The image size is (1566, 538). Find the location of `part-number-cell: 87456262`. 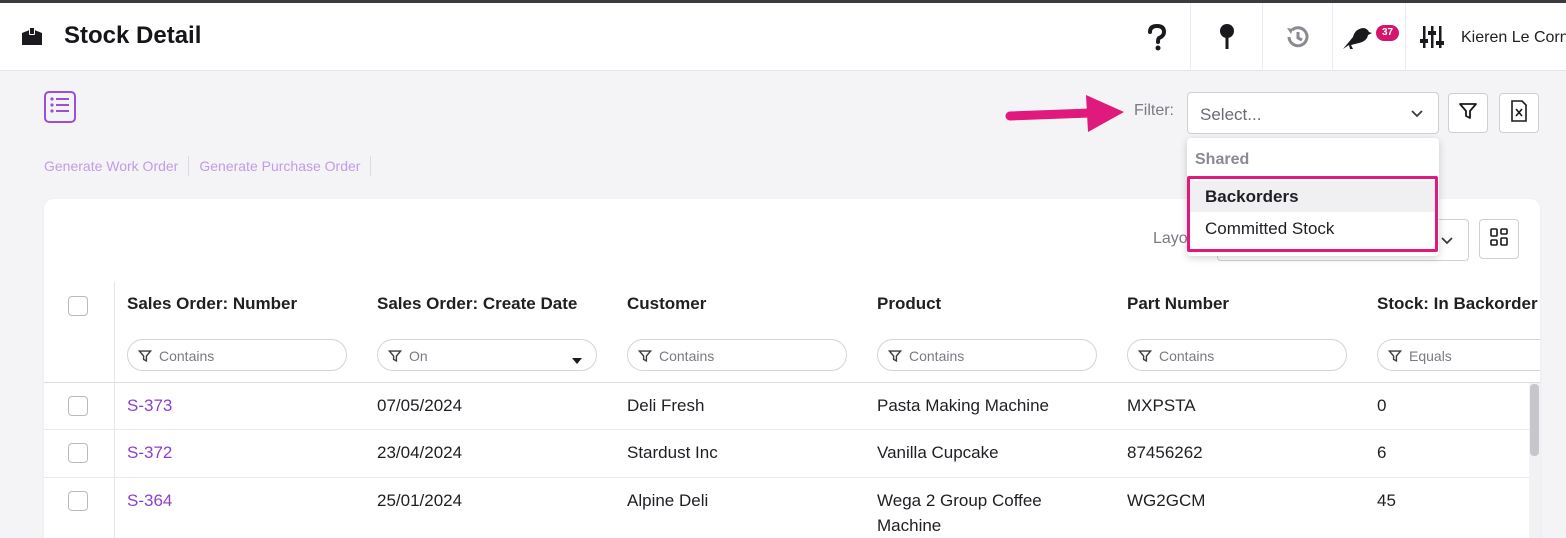

part-number-cell: 87456262 is located at coordinates (1165, 452).